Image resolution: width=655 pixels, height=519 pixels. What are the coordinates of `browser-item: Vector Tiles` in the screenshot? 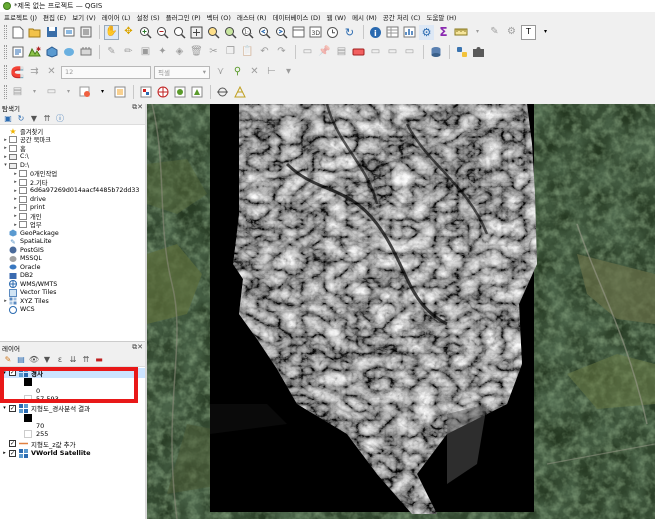 It's located at (72, 293).